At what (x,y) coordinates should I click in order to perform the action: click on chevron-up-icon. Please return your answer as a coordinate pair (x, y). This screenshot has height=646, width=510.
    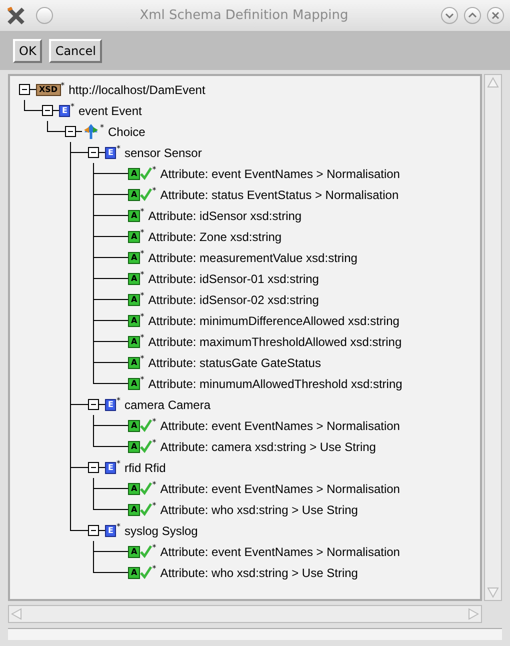
    Looking at the image, I should click on (472, 15).